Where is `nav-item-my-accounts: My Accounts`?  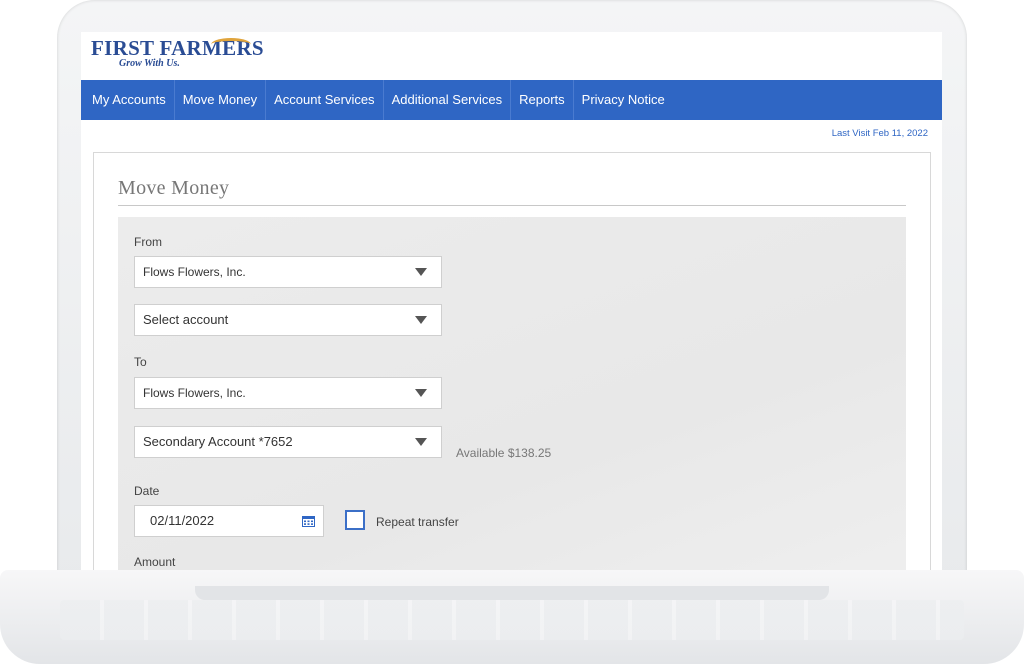 nav-item-my-accounts: My Accounts is located at coordinates (128, 100).